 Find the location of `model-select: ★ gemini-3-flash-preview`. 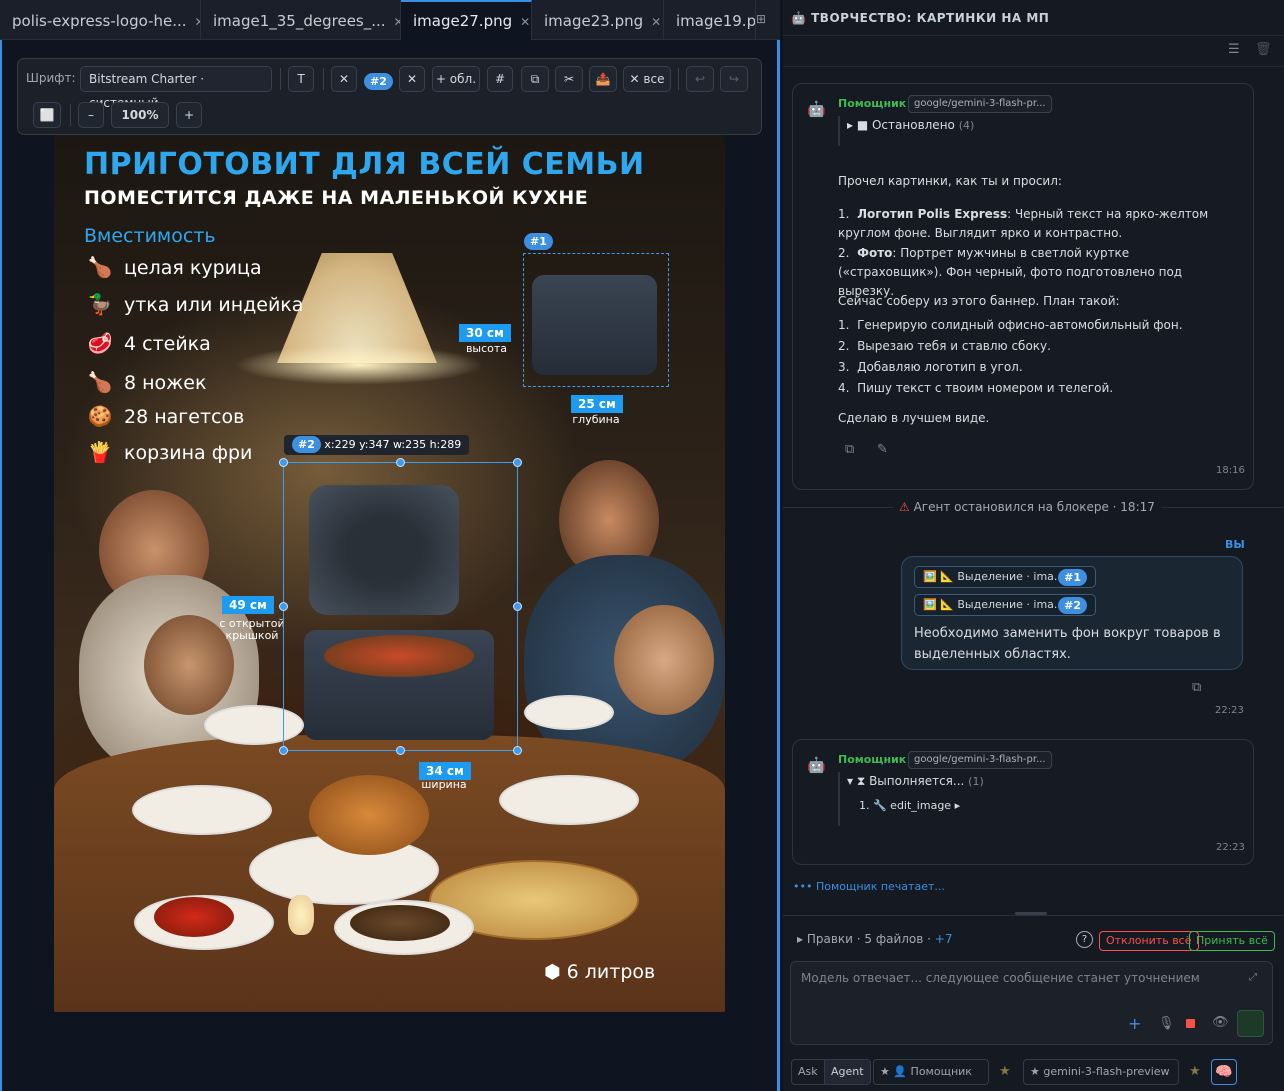

model-select: ★ gemini-3-flash-preview is located at coordinates (1101, 1072).